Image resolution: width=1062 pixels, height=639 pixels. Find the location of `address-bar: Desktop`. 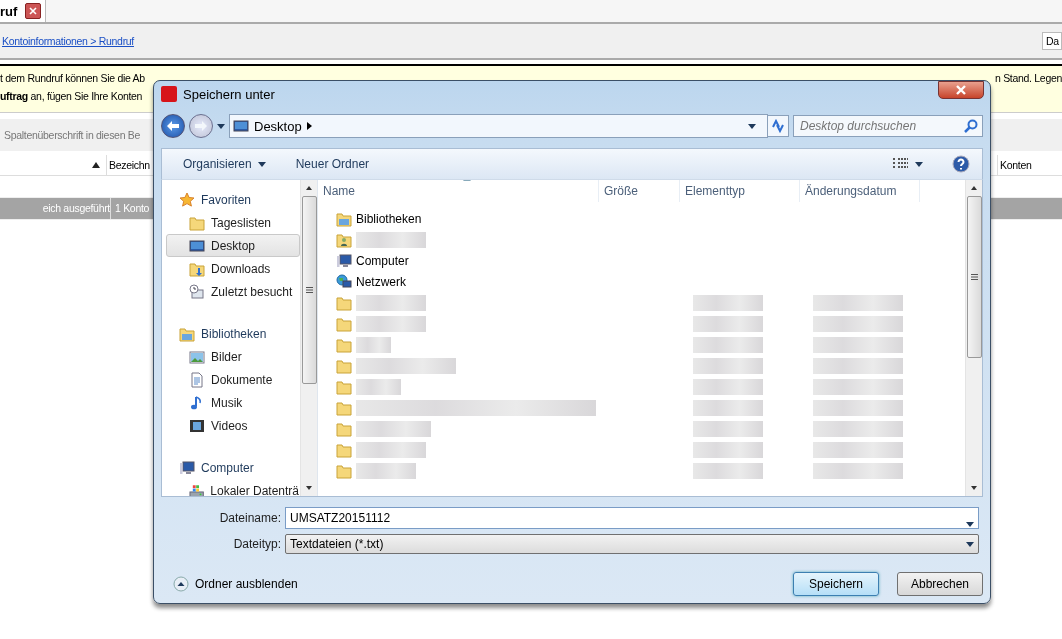

address-bar: Desktop is located at coordinates (498, 126).